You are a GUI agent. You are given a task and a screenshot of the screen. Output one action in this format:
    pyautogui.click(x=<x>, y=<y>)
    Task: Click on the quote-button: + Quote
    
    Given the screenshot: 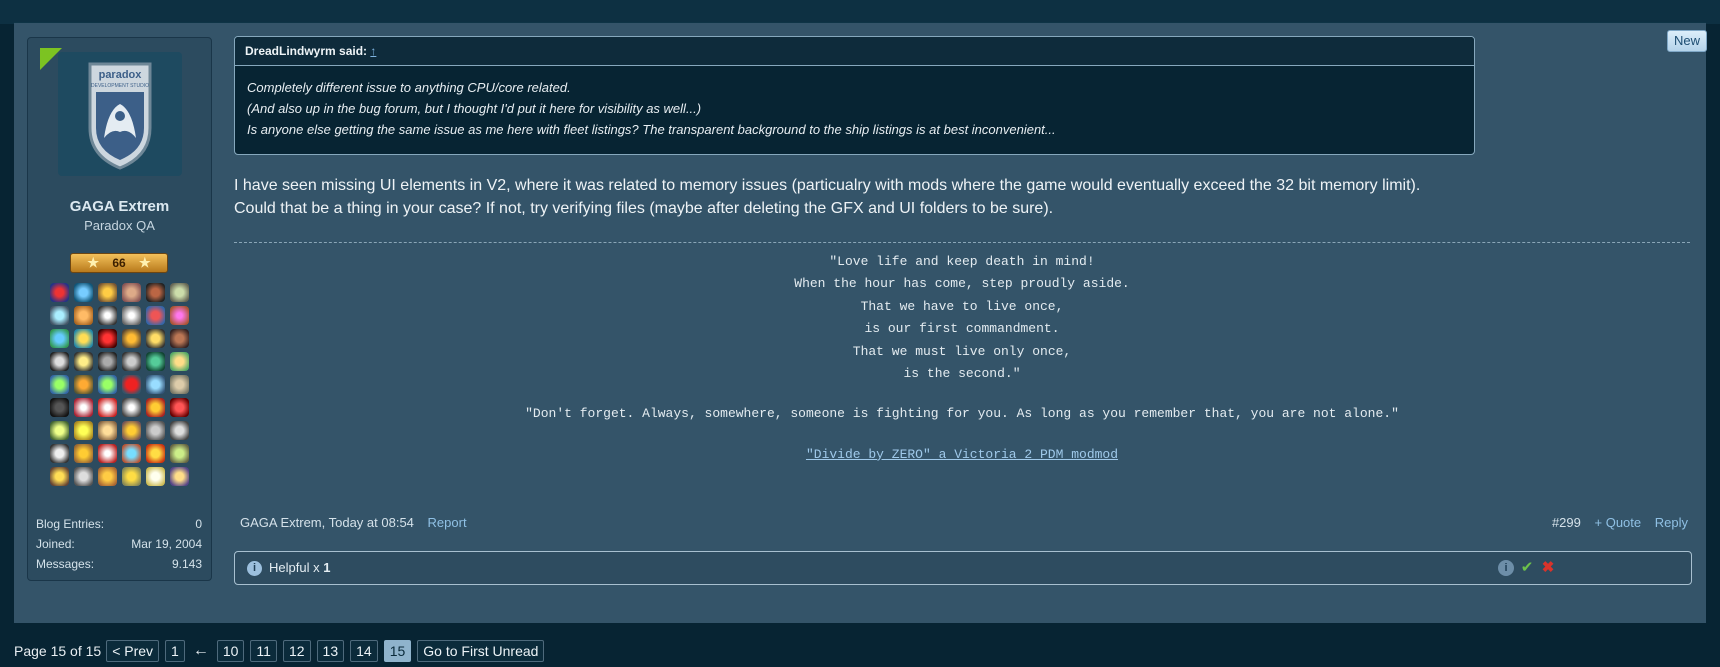 What is the action you would take?
    pyautogui.click(x=1618, y=522)
    